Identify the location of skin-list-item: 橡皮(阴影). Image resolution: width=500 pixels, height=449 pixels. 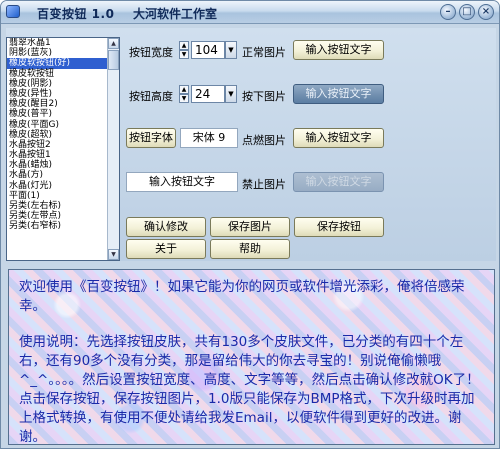
(63, 84).